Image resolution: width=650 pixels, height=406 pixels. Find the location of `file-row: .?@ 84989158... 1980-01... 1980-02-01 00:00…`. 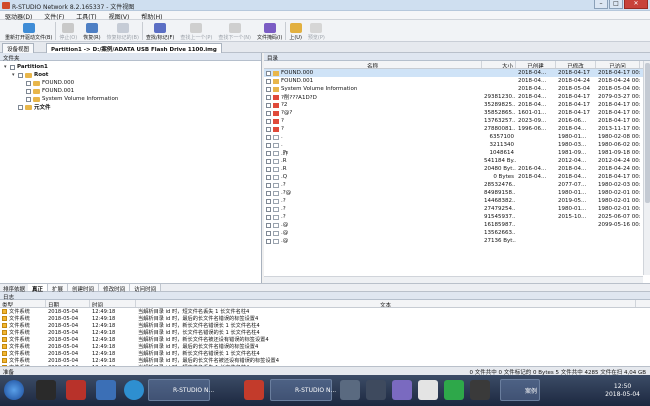

file-row: .?@ 84989158... 1980-01... 1980-02-01 00:00… is located at coordinates (457, 193).